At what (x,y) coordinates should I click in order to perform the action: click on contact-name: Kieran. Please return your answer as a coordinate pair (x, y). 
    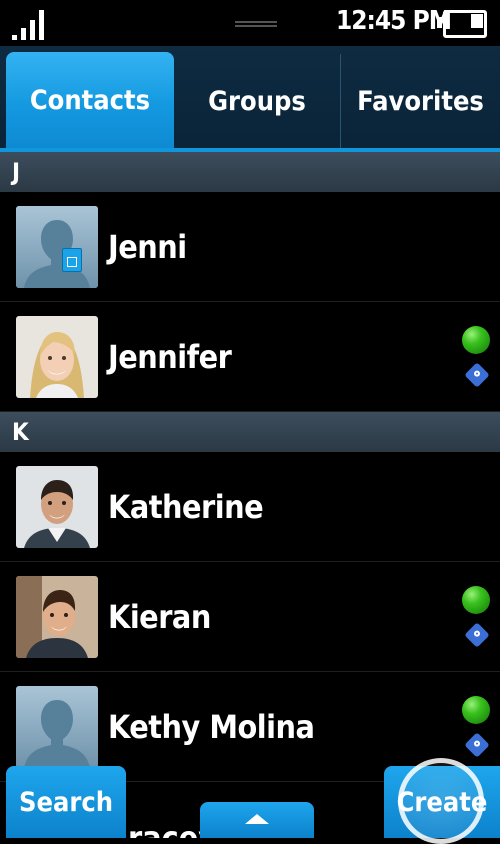
    Looking at the image, I should click on (159, 617).